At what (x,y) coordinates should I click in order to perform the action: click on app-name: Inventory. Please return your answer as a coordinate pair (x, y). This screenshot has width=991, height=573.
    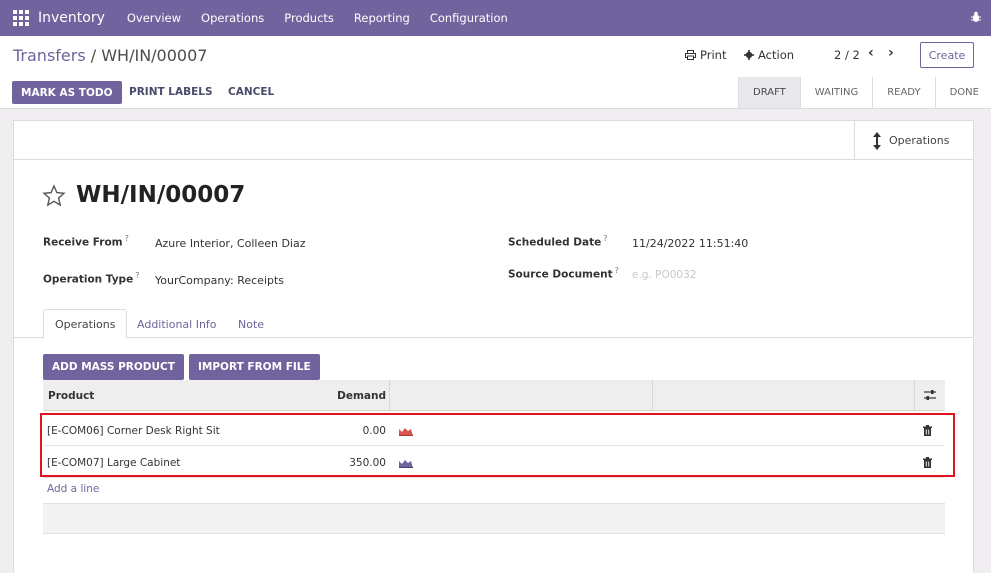
    Looking at the image, I should click on (71, 18).